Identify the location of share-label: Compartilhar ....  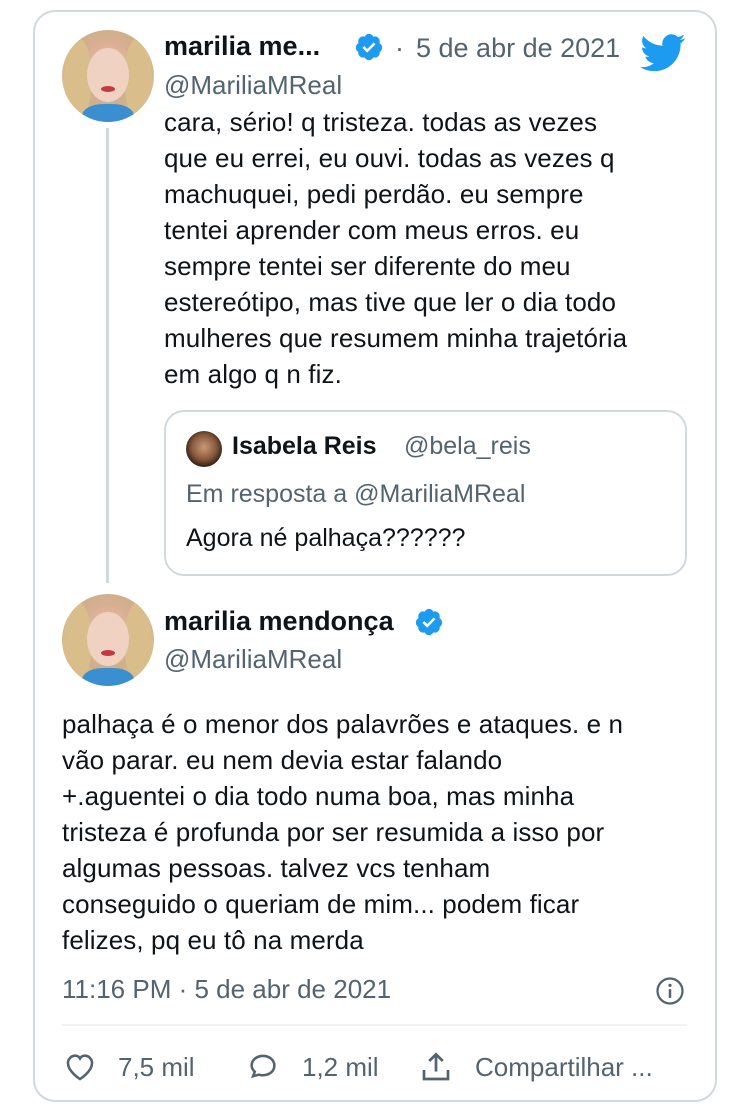
(564, 1067).